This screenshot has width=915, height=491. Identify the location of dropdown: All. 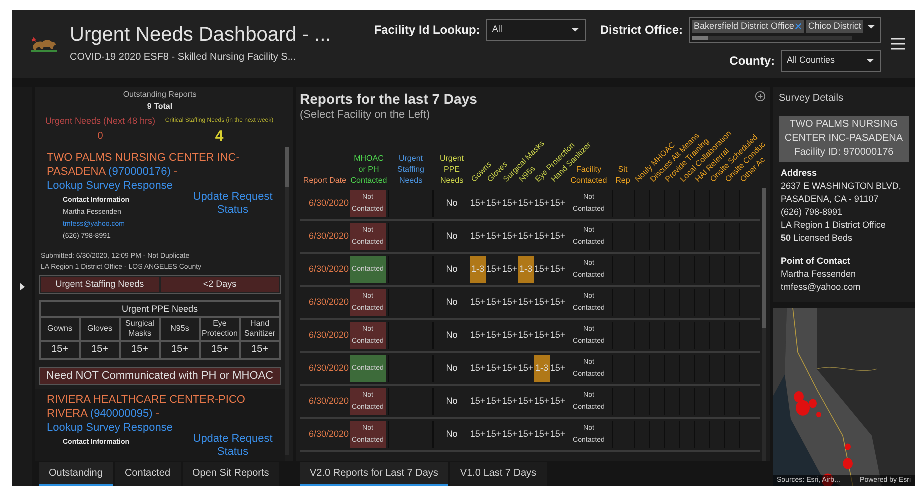
(536, 29).